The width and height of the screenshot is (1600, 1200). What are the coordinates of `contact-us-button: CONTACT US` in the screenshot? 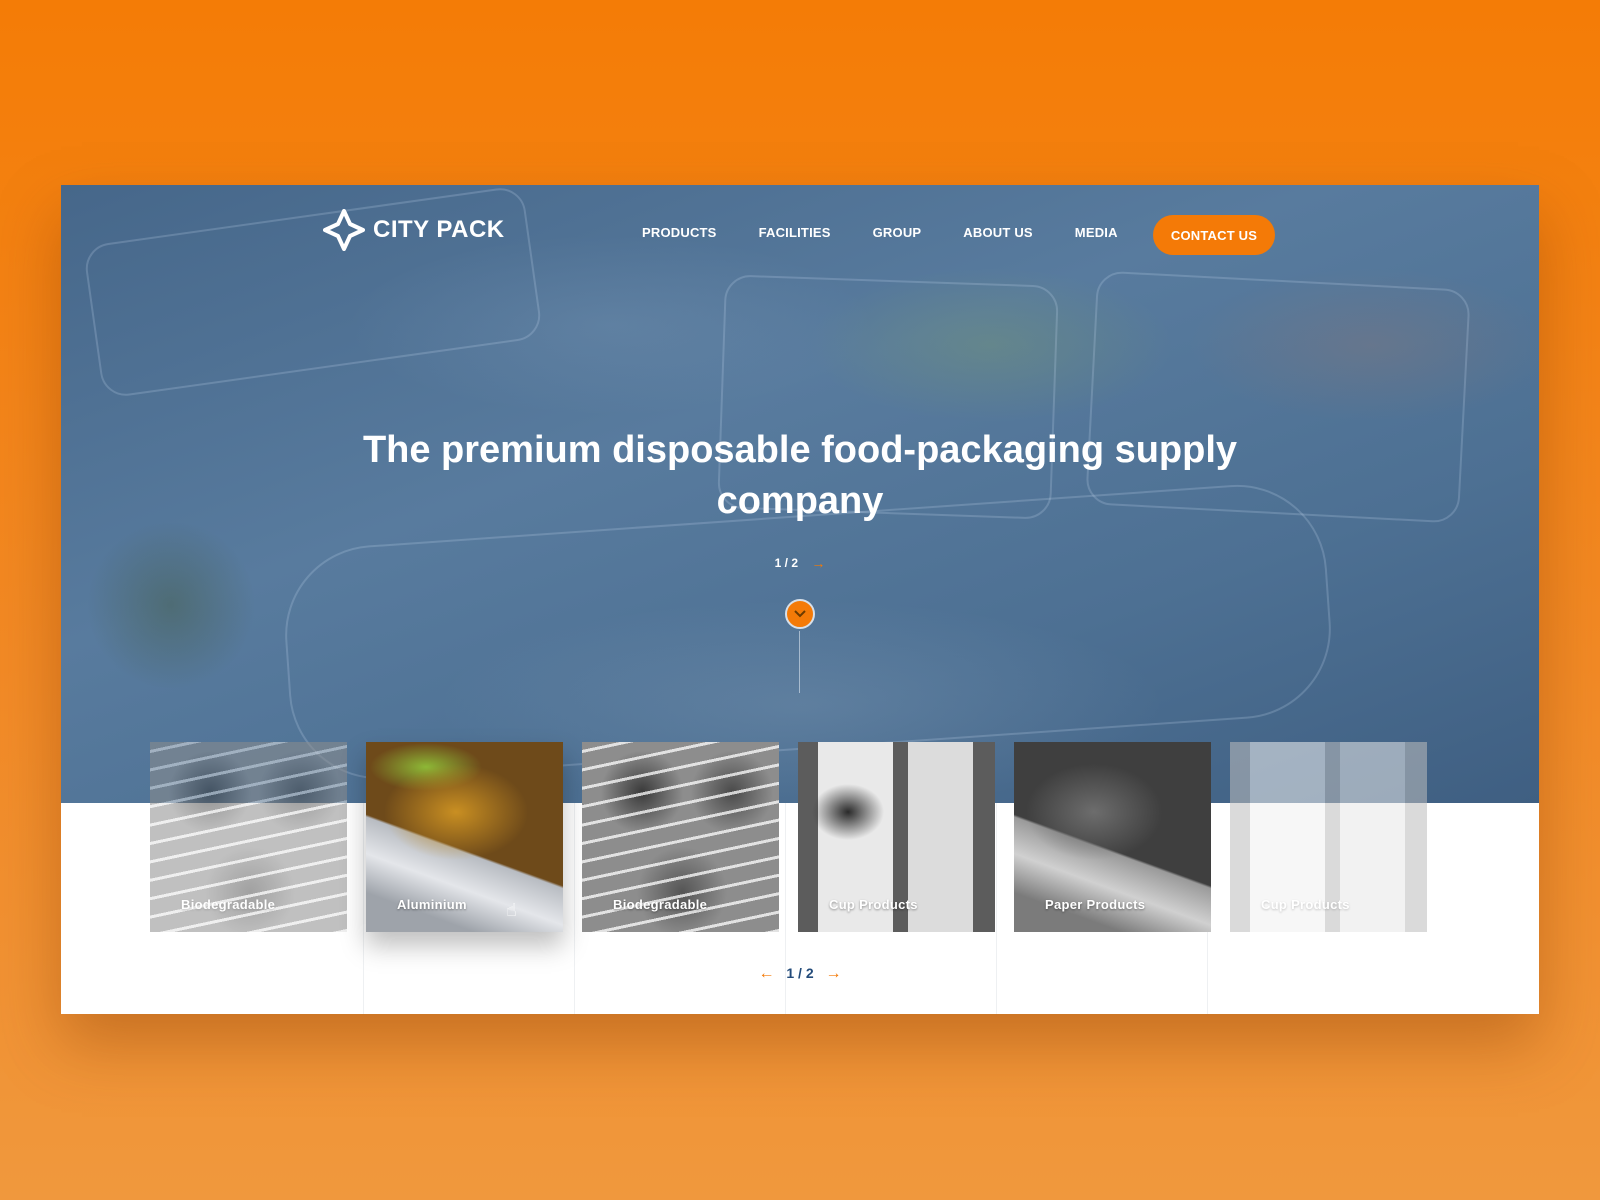 It's located at (1214, 235).